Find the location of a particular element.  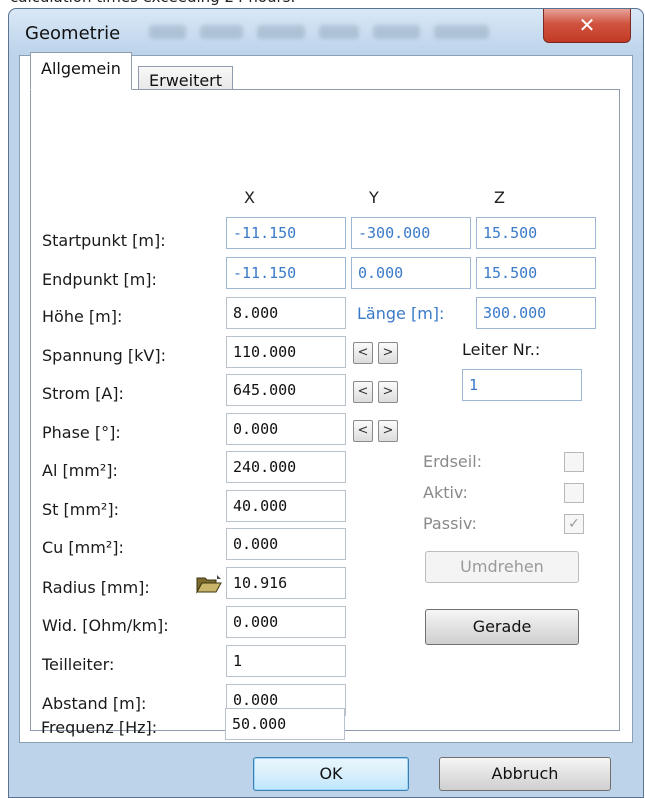

label-abstand: Abstand [m]: is located at coordinates (94, 703).